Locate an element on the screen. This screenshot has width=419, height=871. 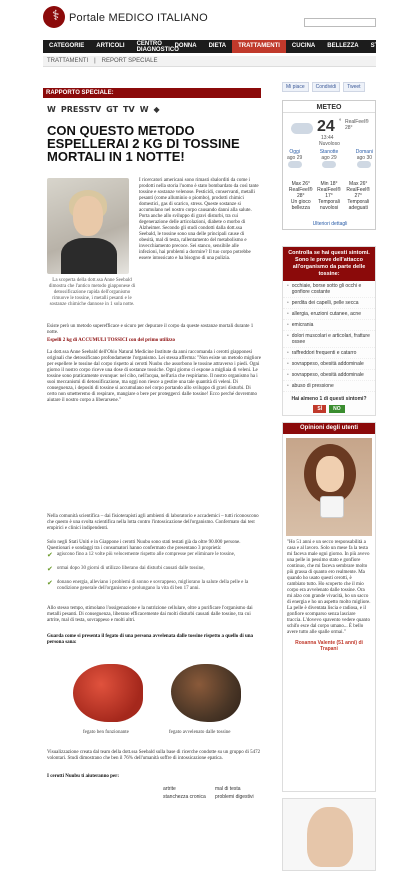
weather-unit: ° is located at coordinates (340, 122).